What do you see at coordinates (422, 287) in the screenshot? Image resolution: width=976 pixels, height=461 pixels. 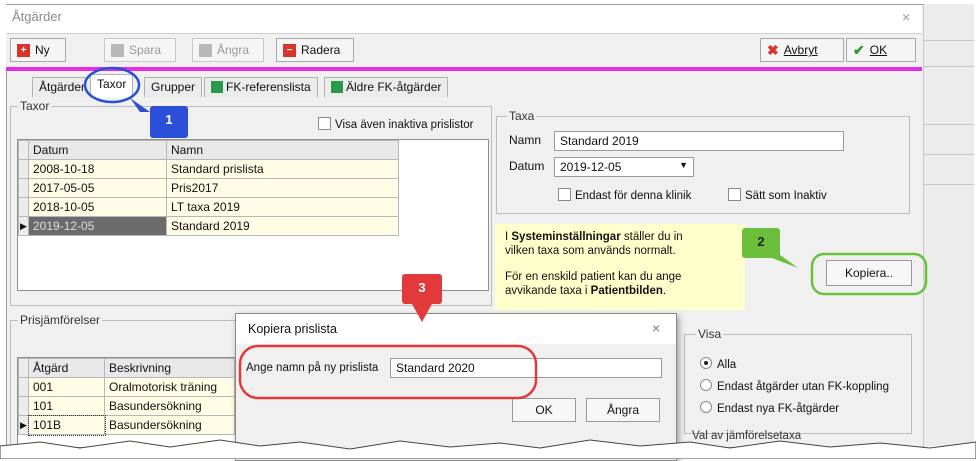 I see `callout-3-number: 3` at bounding box center [422, 287].